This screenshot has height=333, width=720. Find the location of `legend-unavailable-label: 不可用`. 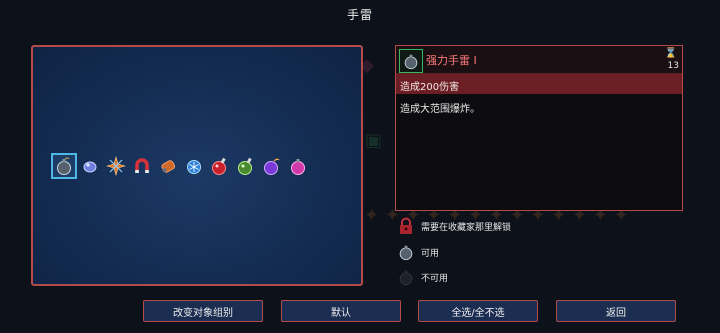

legend-unavailable-label: 不可用 is located at coordinates (435, 278).